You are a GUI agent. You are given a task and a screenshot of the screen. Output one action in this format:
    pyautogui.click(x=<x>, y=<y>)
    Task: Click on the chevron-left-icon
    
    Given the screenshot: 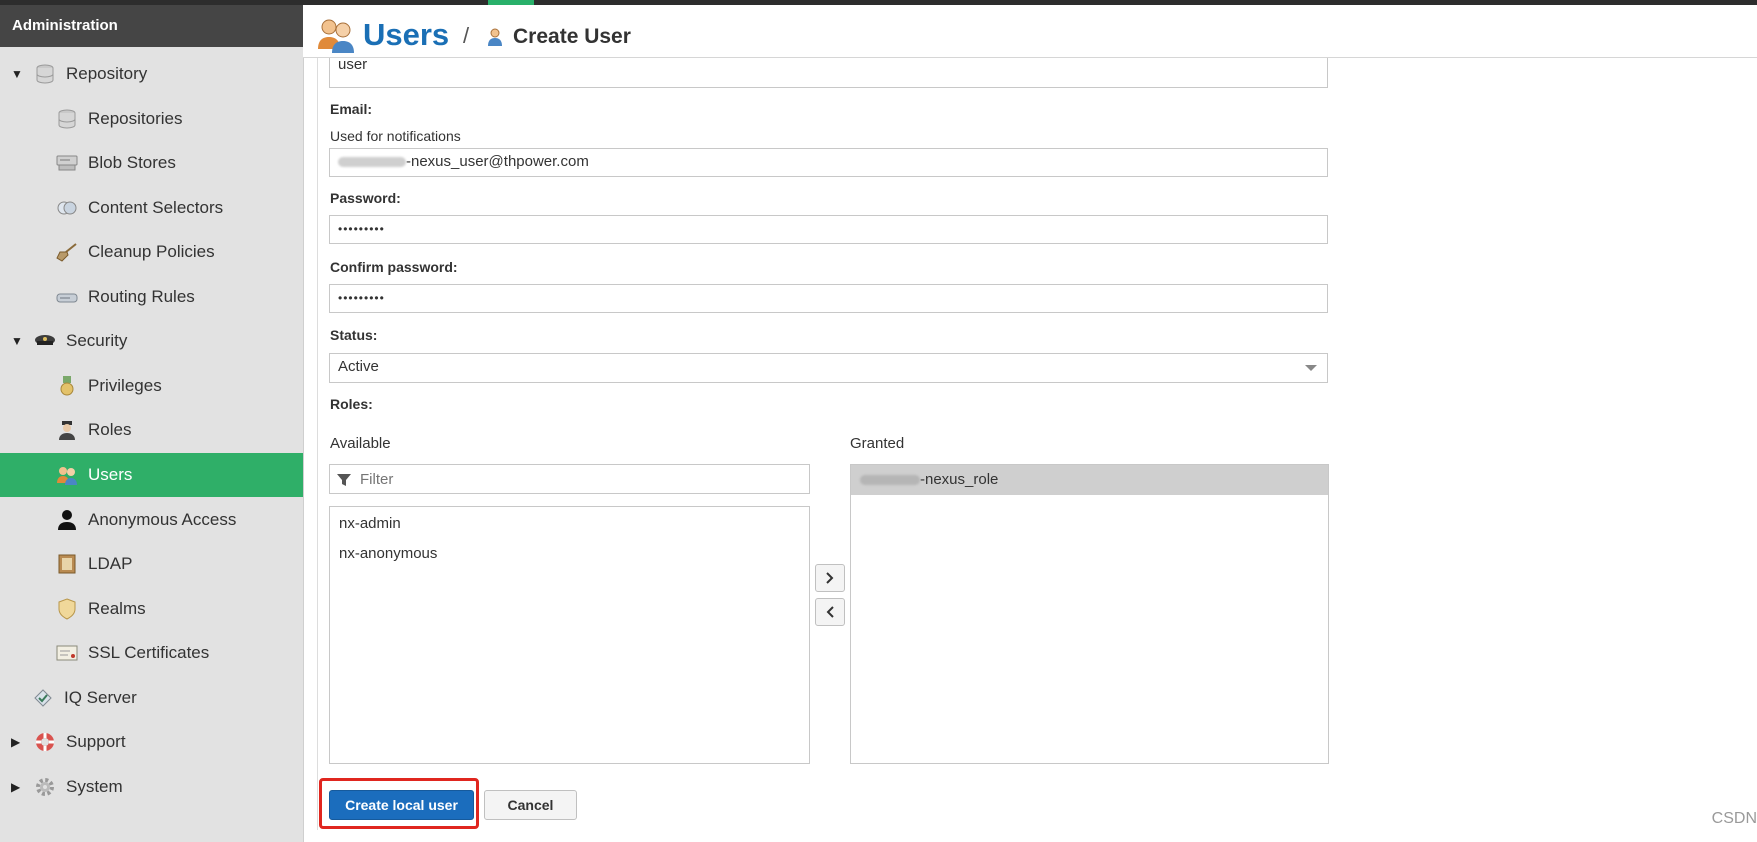 What is the action you would take?
    pyautogui.click(x=830, y=612)
    